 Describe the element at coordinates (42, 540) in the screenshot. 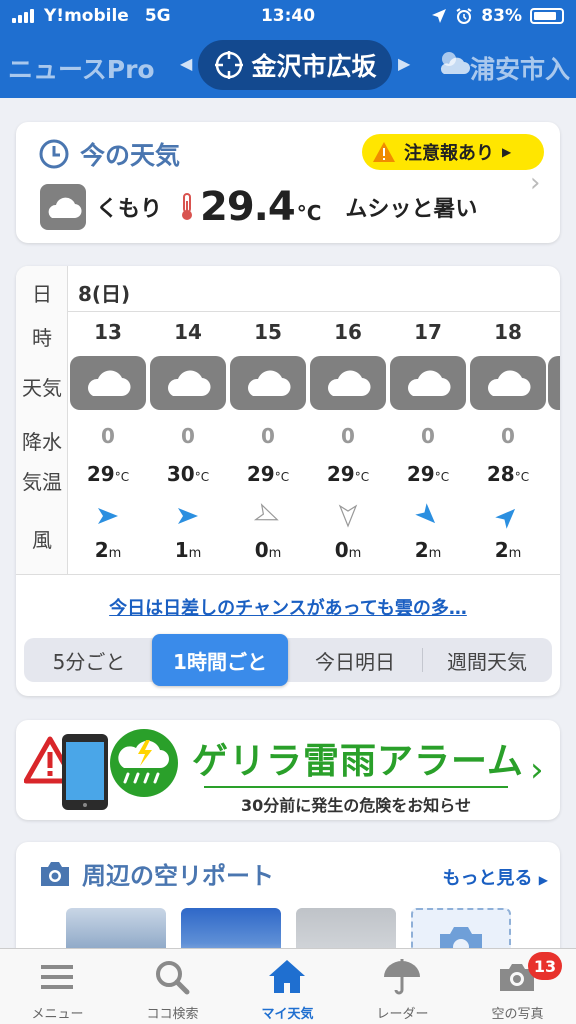

I see `label-wind: 風` at that location.